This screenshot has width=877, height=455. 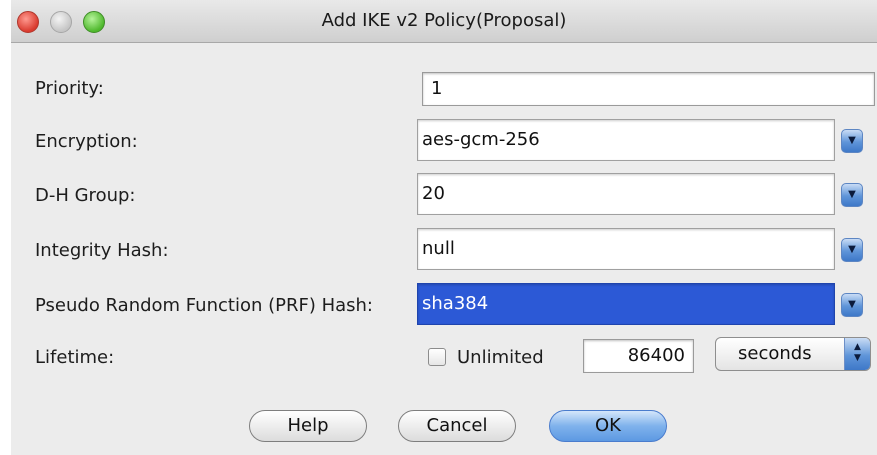 I want to click on encryption-combobox: aes-gcm-256 ▼, so click(x=640, y=140).